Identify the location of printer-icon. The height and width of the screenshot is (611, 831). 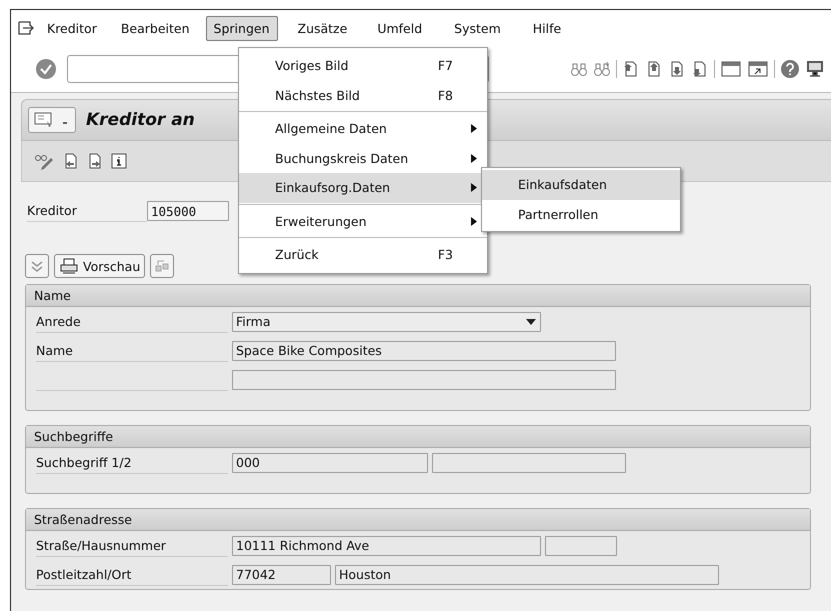
(69, 266).